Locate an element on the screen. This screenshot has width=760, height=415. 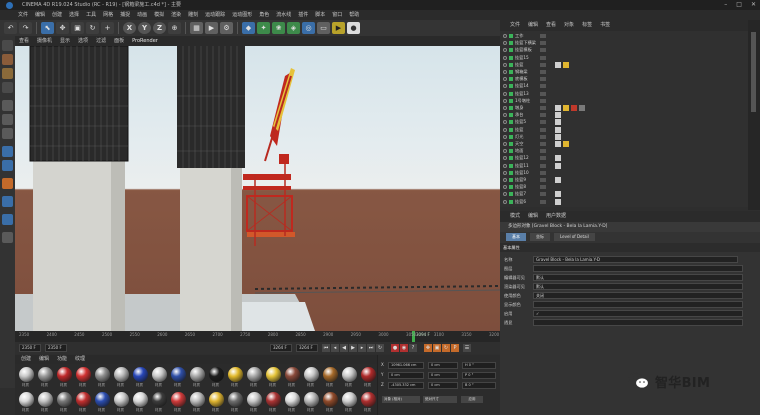
menu-item: 雕刻 is located at coordinates (193, 15).